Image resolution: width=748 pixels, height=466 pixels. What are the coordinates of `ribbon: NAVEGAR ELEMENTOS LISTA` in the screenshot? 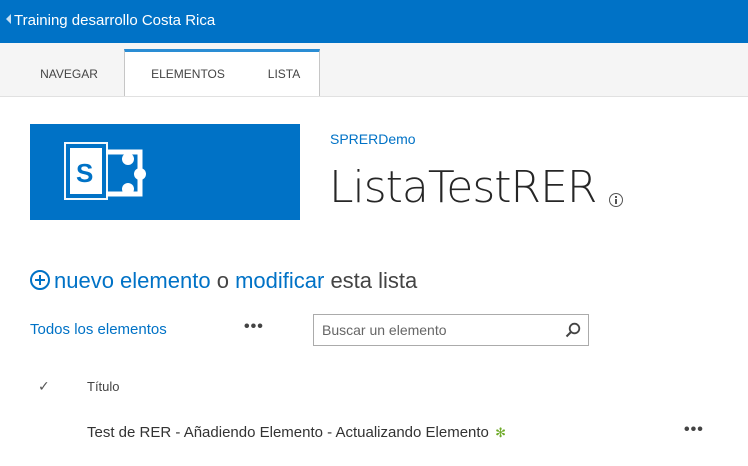 It's located at (374, 70).